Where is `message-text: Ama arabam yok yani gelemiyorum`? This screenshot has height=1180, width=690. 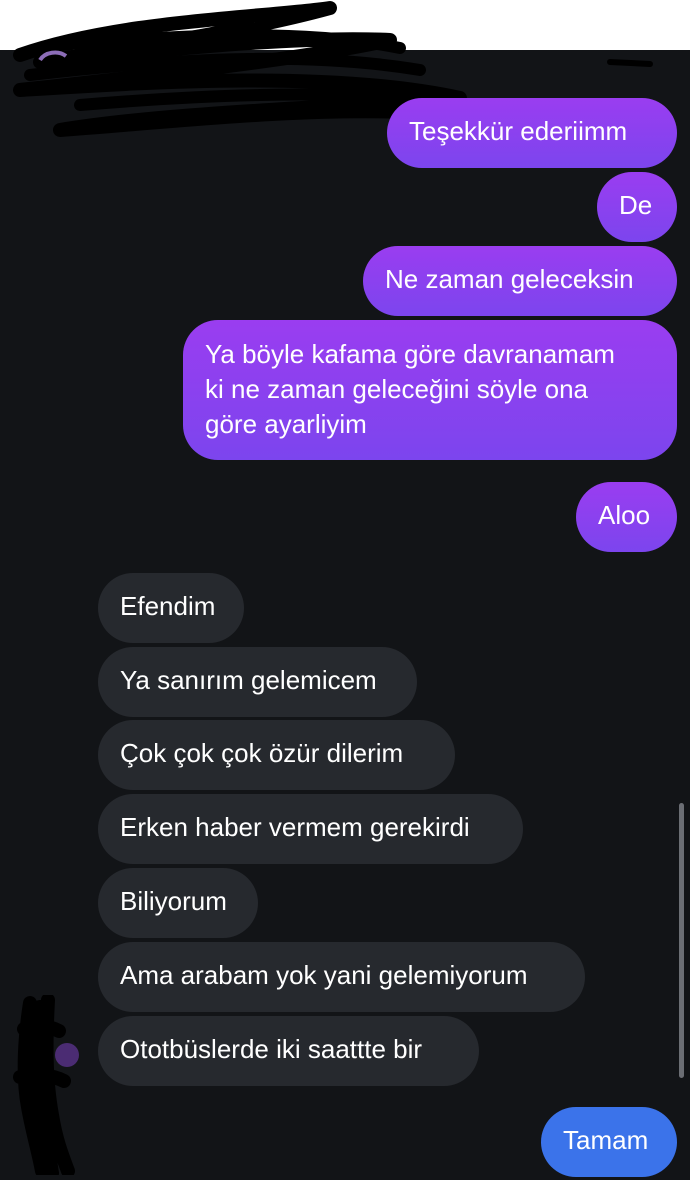
message-text: Ama arabam yok yani gelemiyorum is located at coordinates (324, 975).